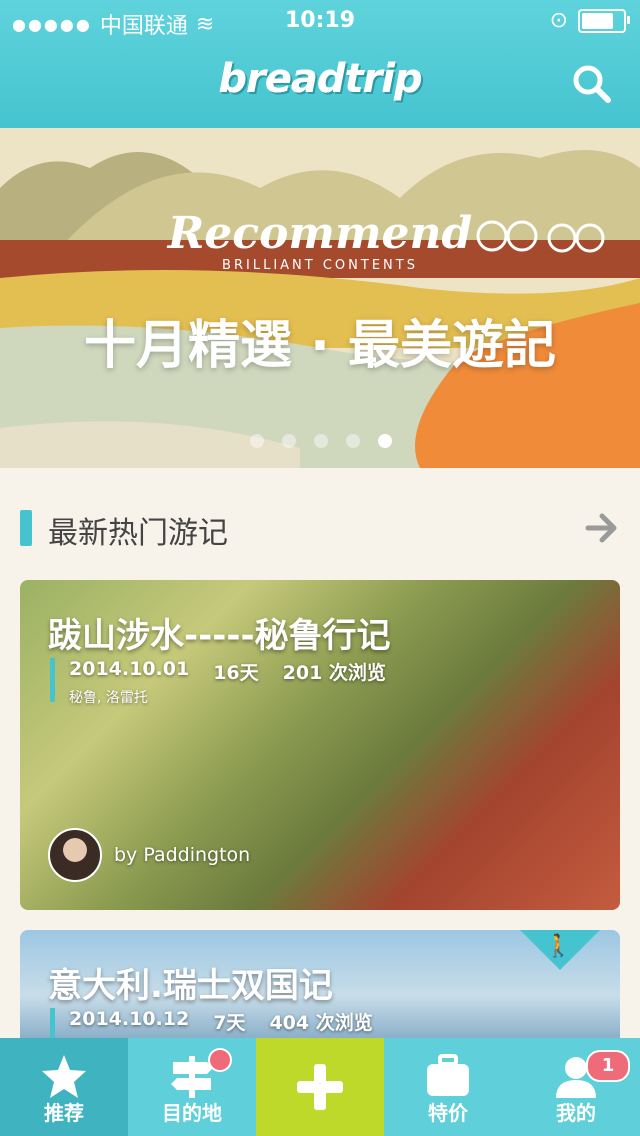 Image resolution: width=640 pixels, height=1136 pixels. I want to click on tab-destination: 目的地, so click(192, 1087).